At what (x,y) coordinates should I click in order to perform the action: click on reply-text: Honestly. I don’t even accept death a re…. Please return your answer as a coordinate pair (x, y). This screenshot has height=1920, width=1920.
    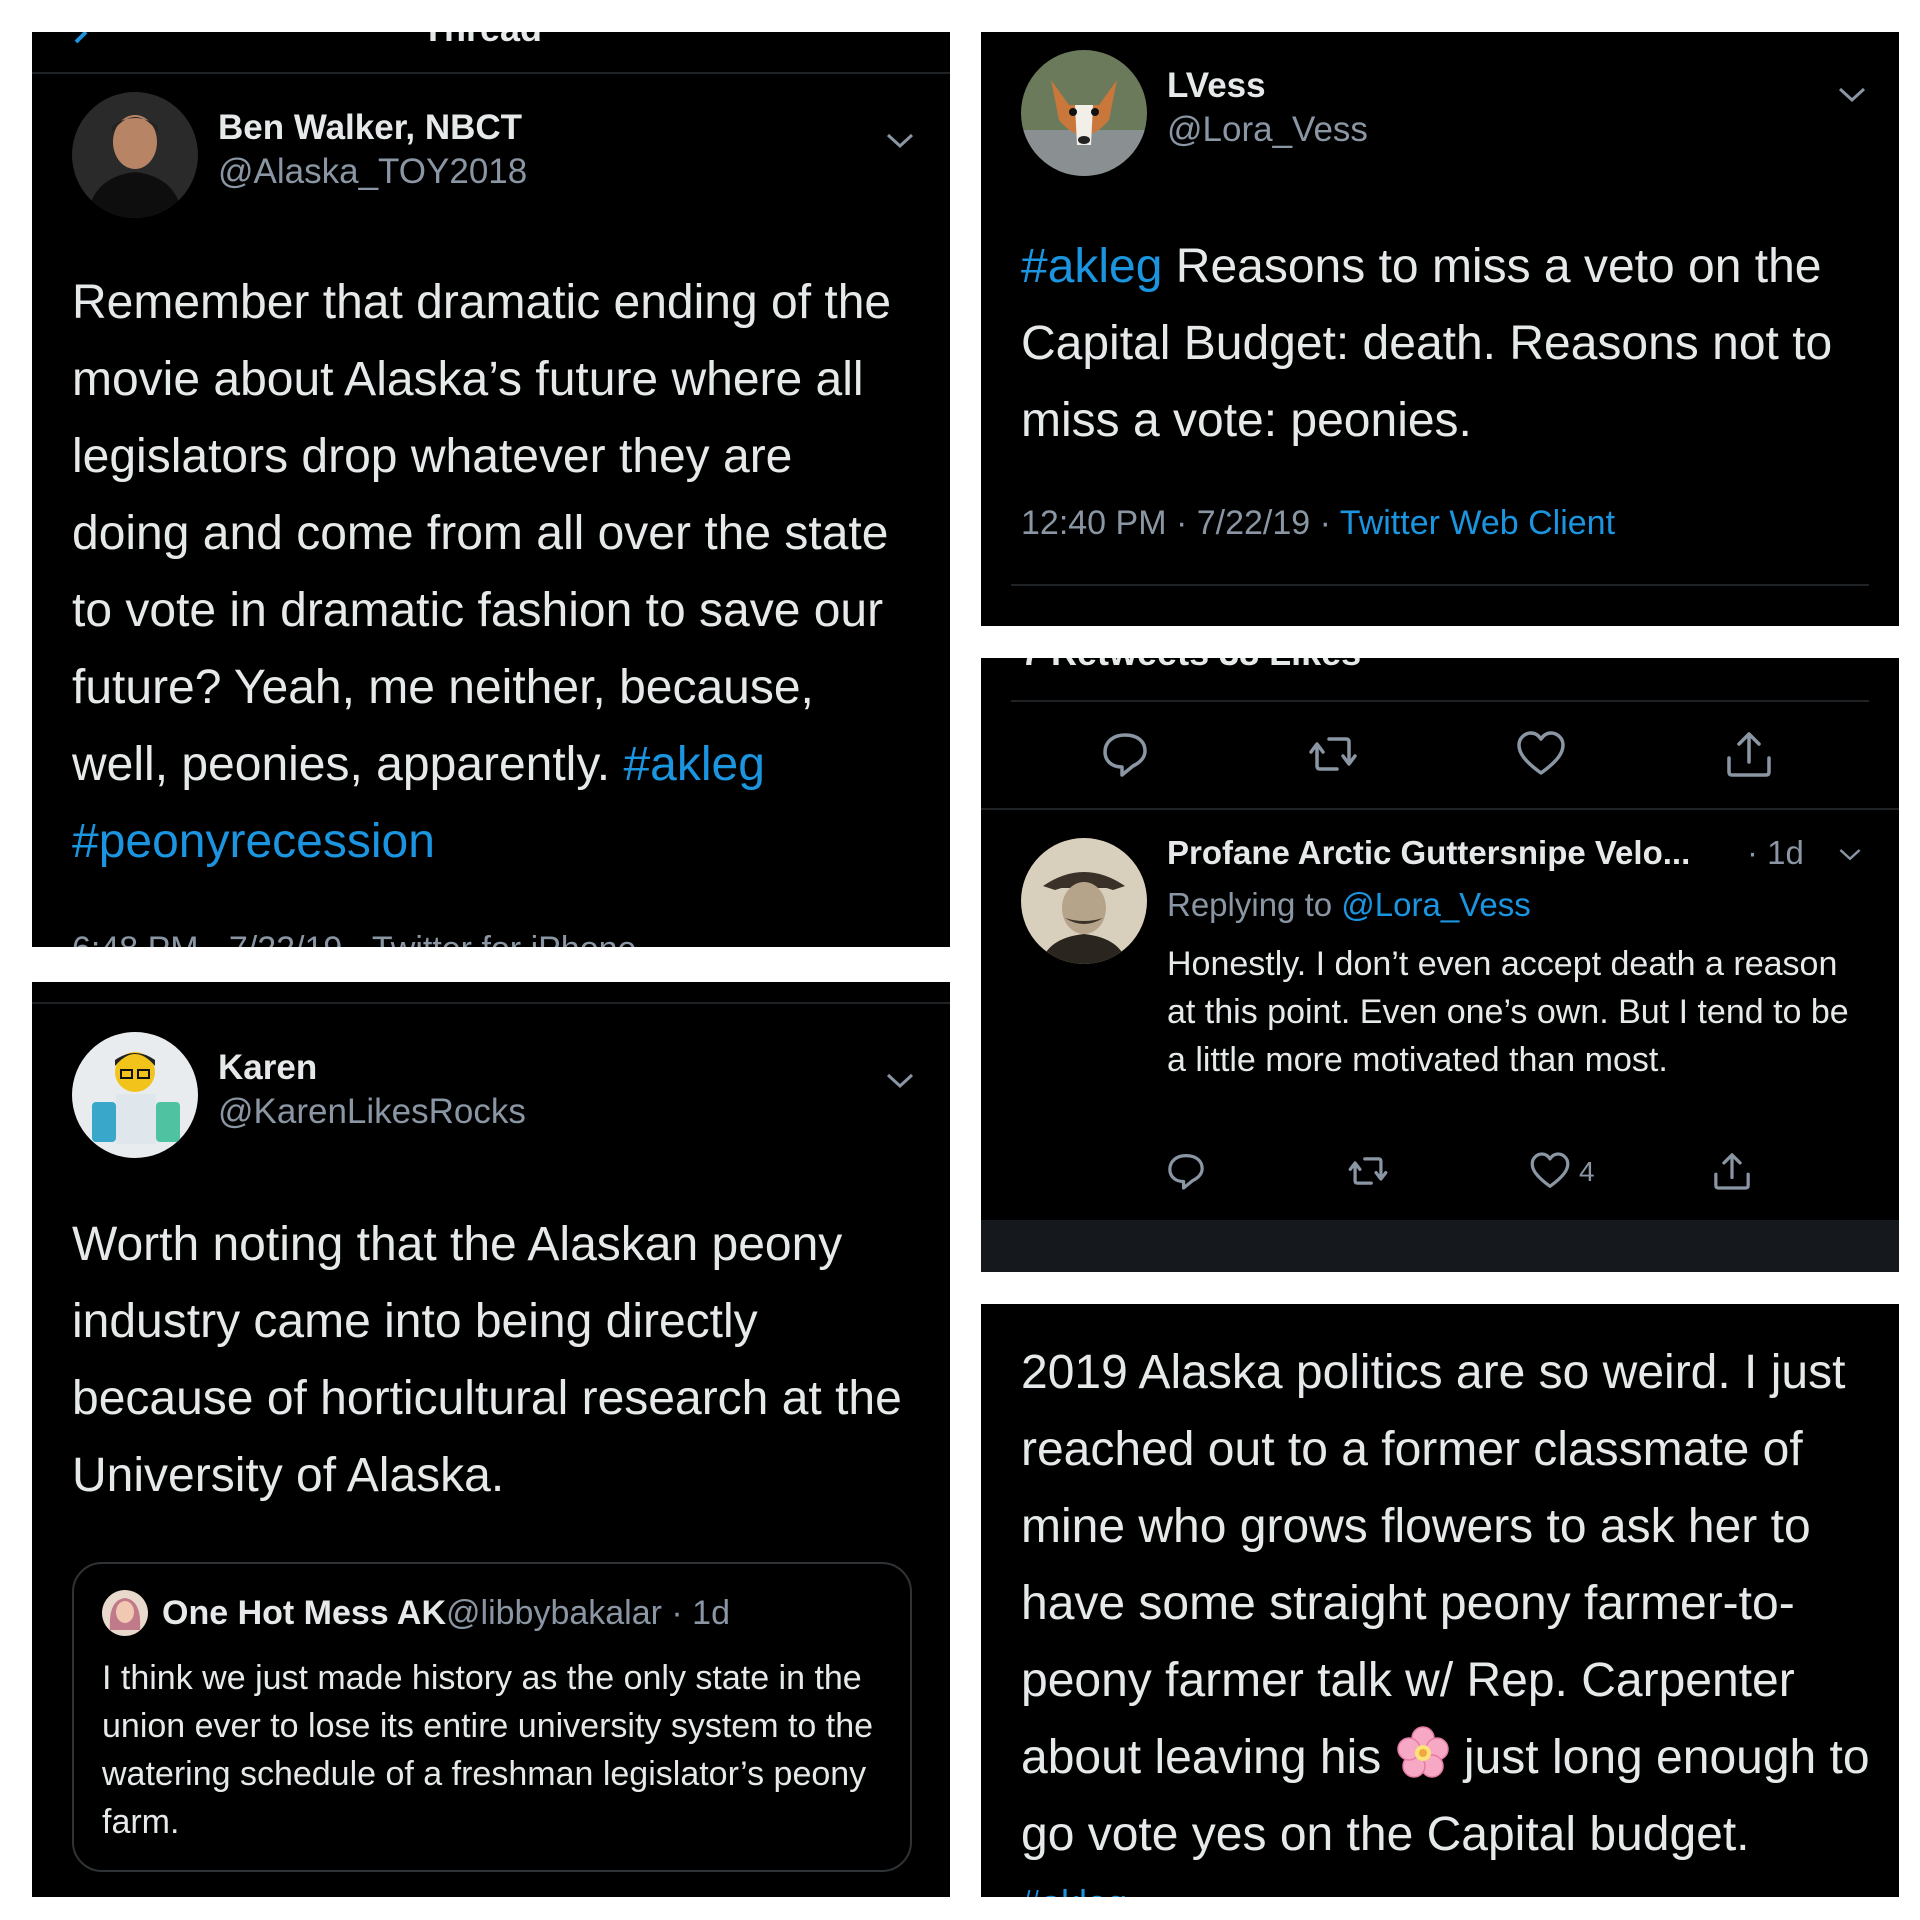
    Looking at the image, I should click on (1508, 1012).